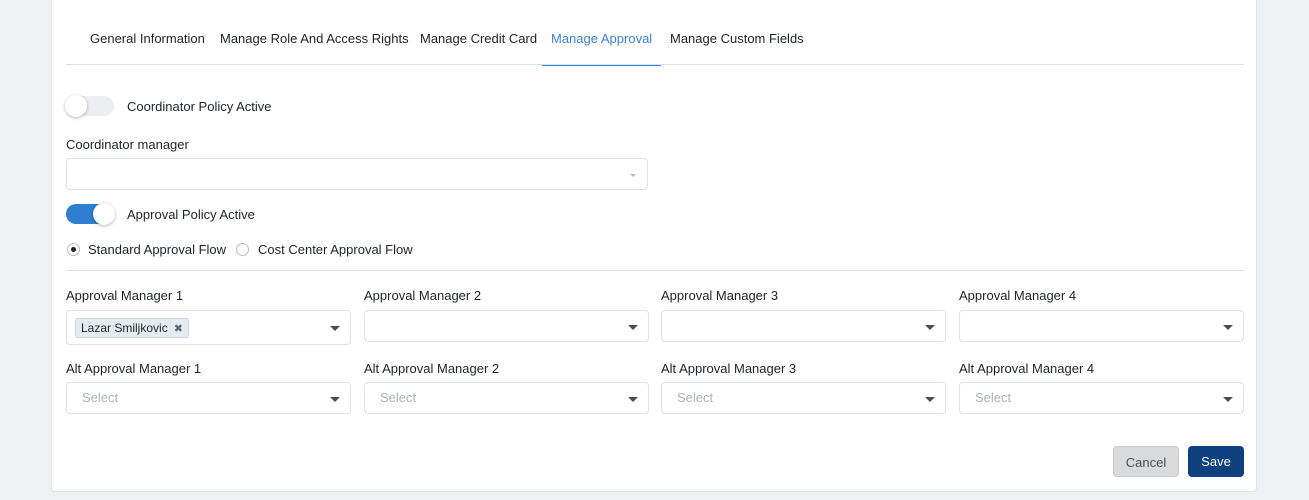 This screenshot has height=500, width=1309. I want to click on standard-approval-flow-radio, so click(73, 249).